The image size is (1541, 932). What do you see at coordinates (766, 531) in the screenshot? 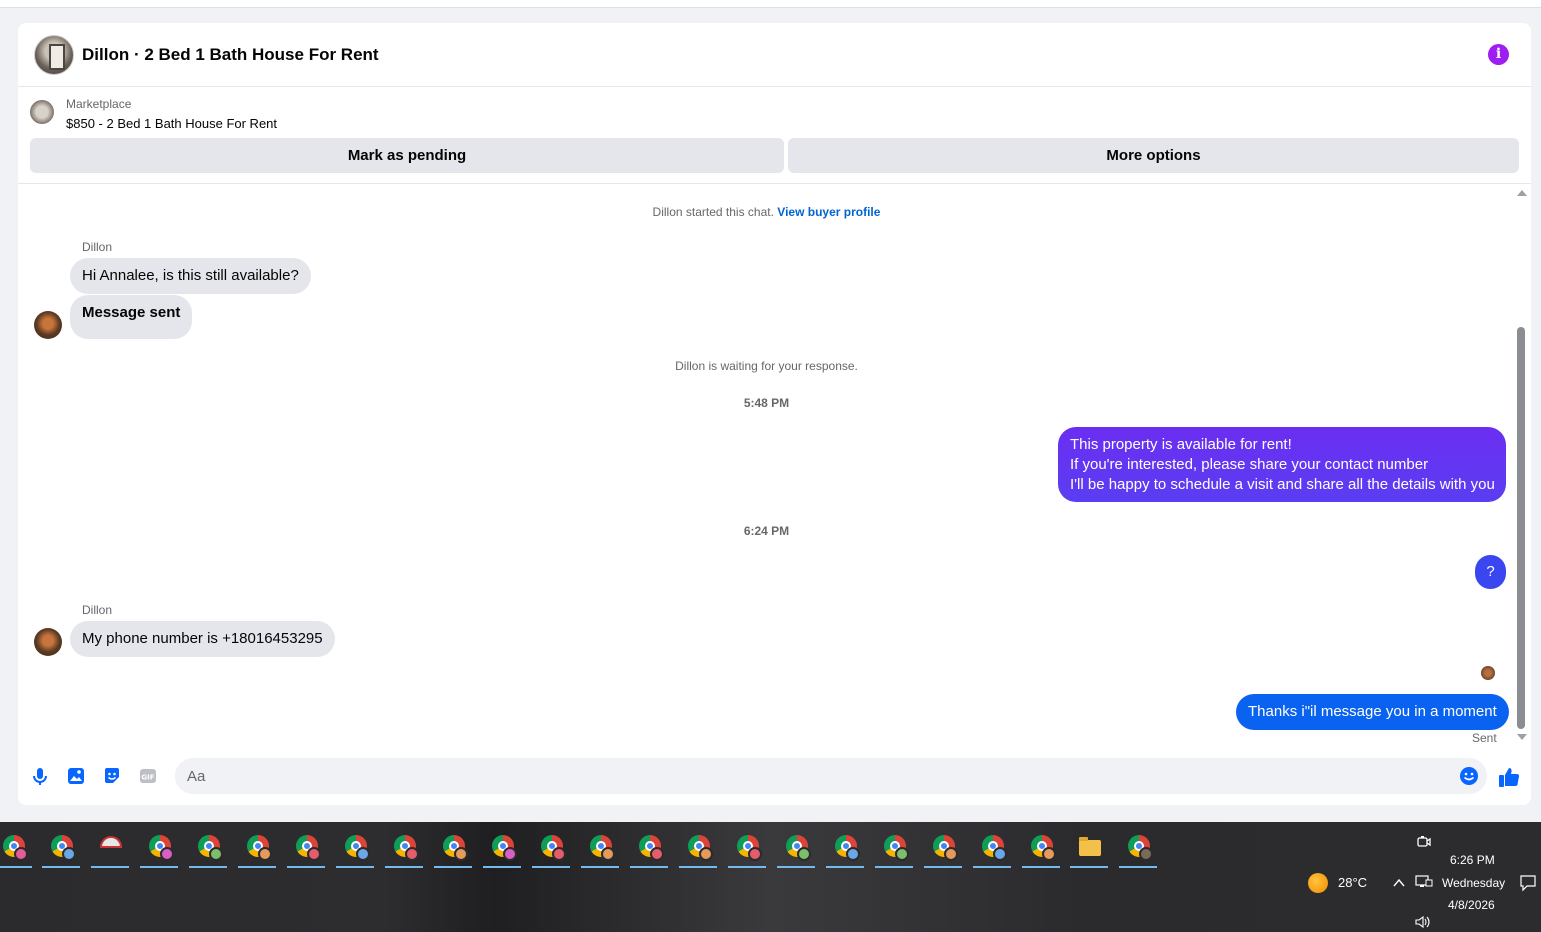
I see `timestamp: 6:24 PM` at bounding box center [766, 531].